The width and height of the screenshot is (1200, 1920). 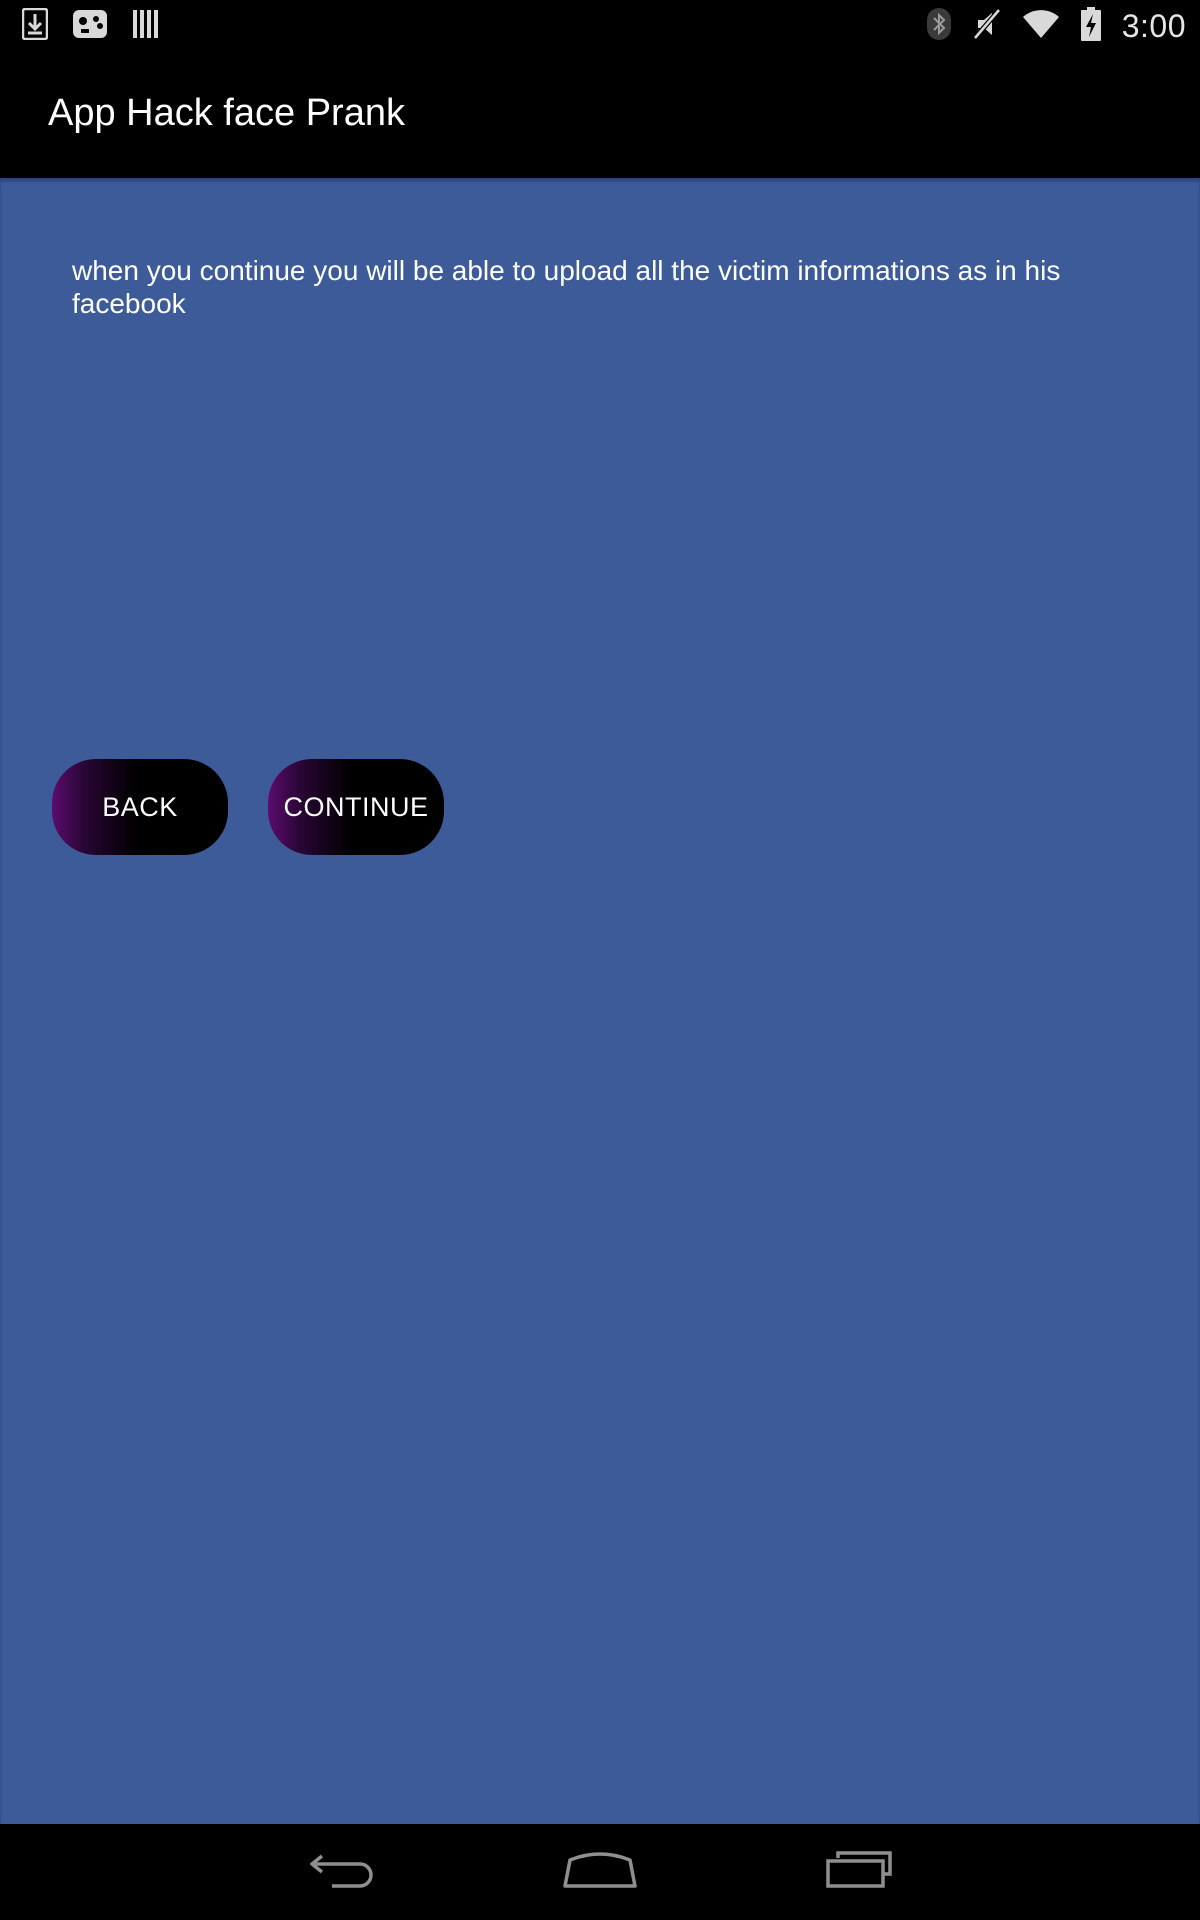 I want to click on status-clock: 3:00, so click(x=1153, y=25).